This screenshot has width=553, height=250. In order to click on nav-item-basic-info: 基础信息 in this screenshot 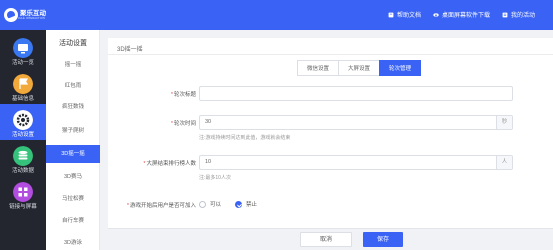, I will do `click(23, 86)`.